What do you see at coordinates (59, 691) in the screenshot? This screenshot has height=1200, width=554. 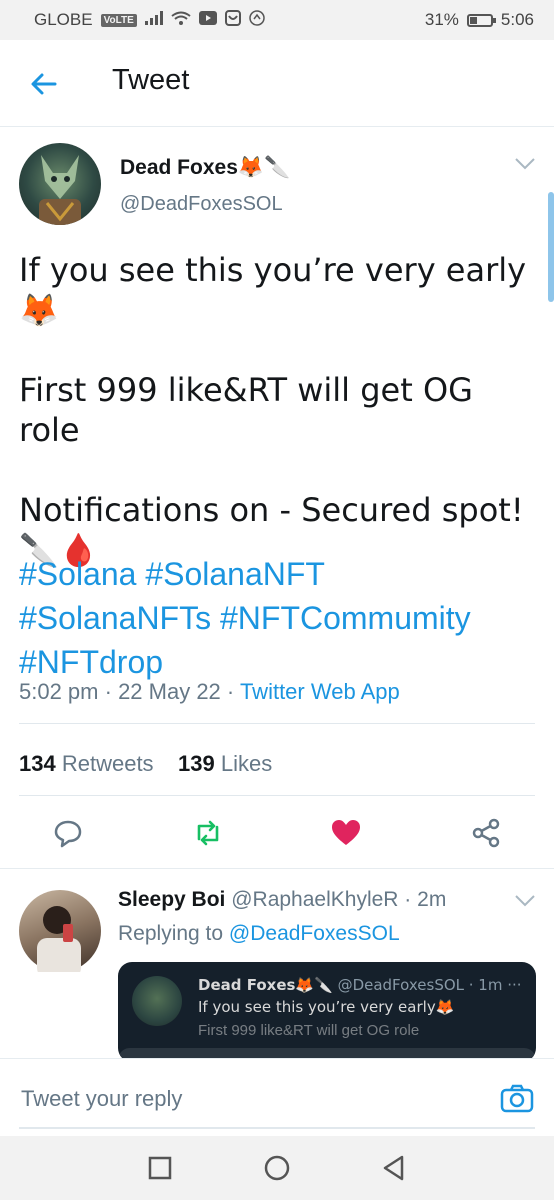 I see `tweet-time: 5:02 pm` at bounding box center [59, 691].